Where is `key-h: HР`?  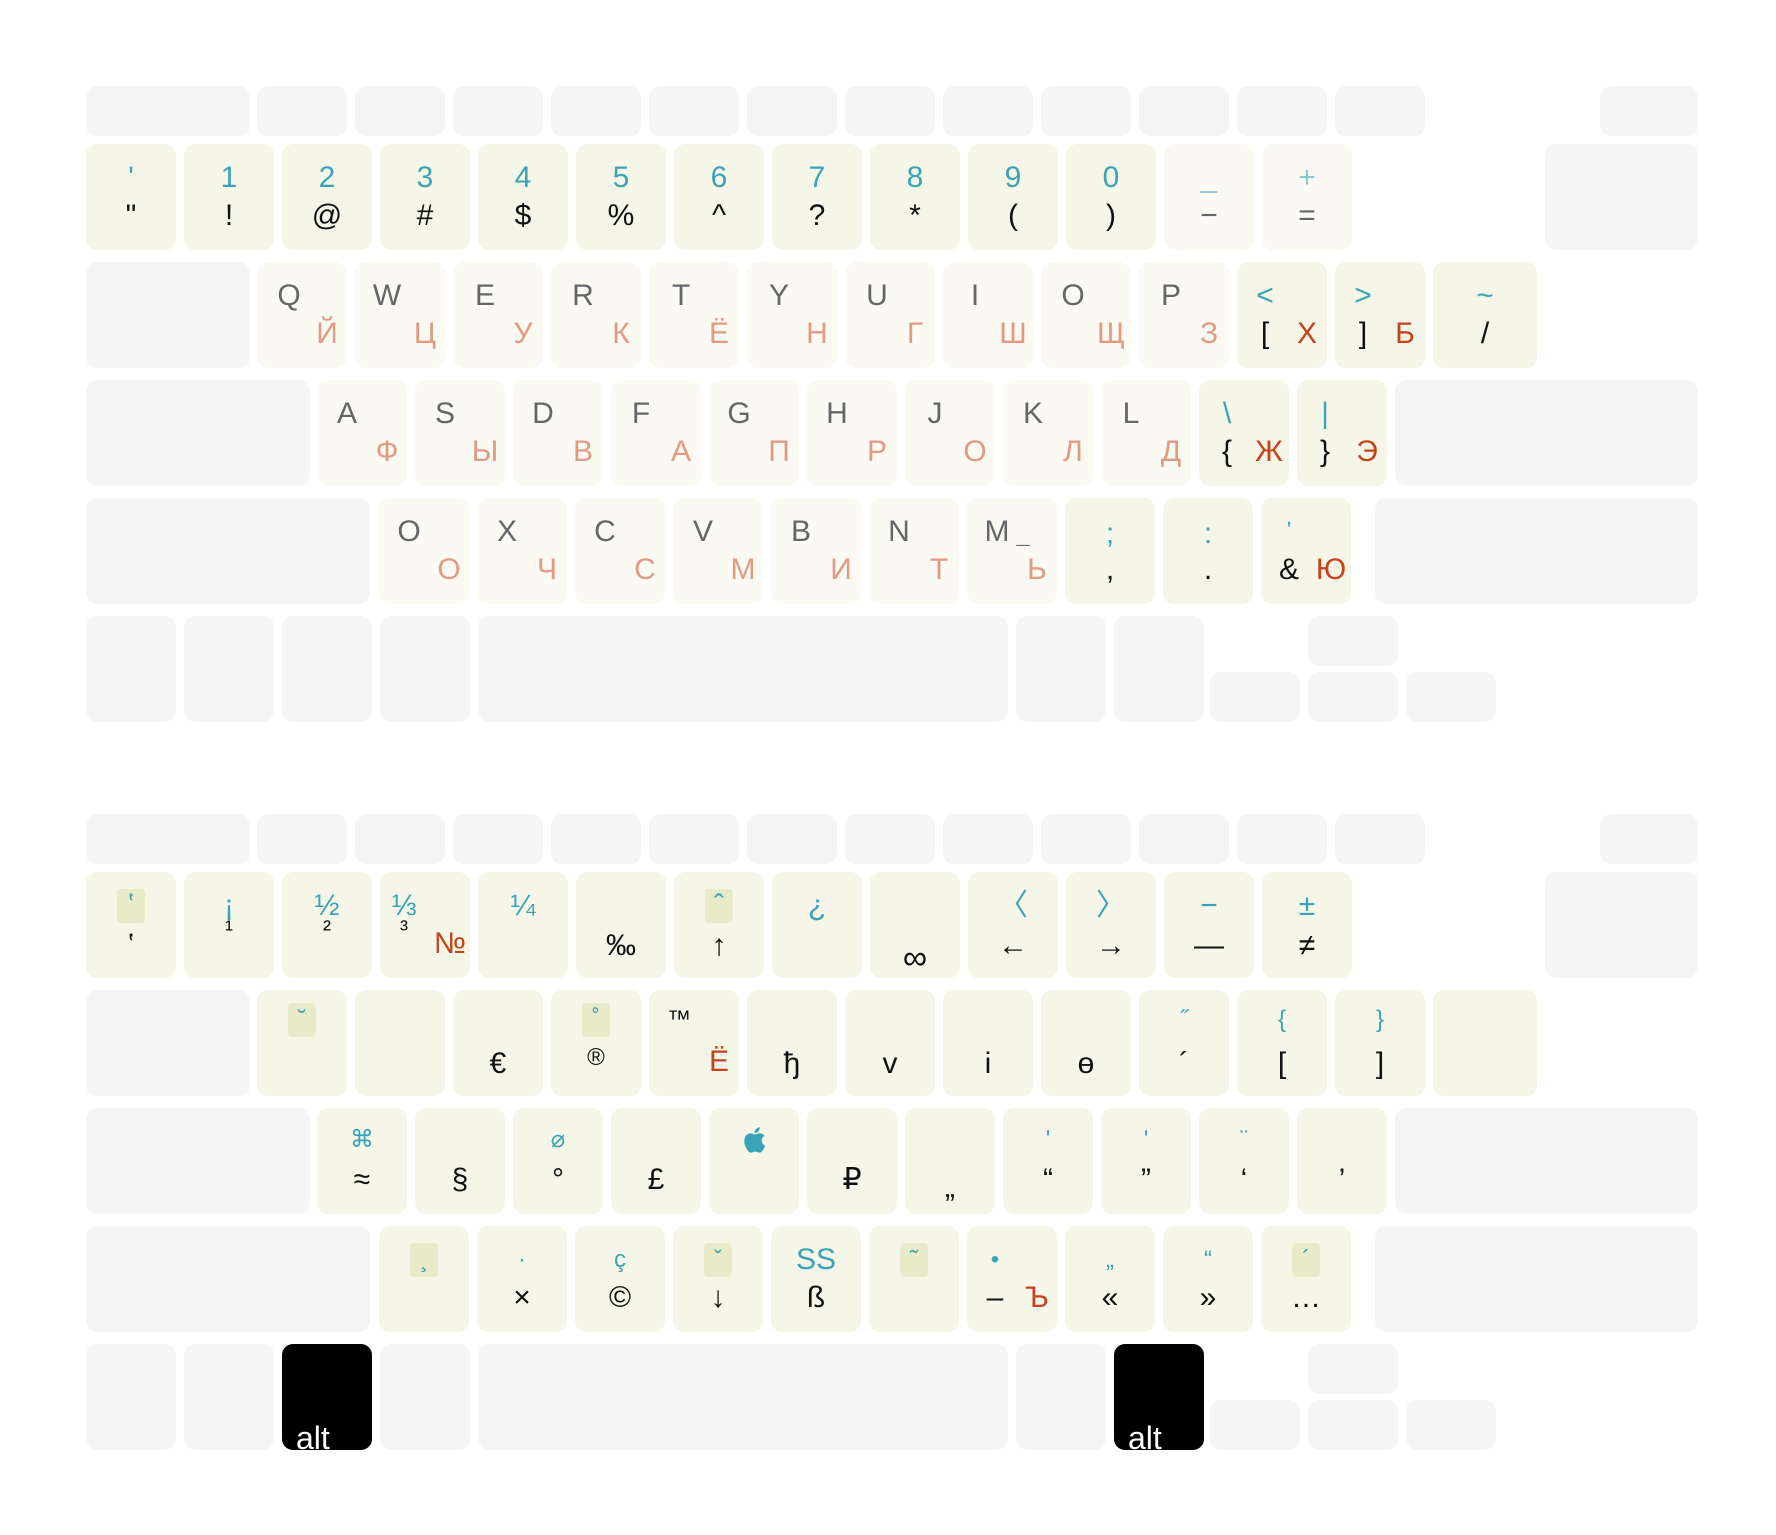 key-h: HР is located at coordinates (852, 433).